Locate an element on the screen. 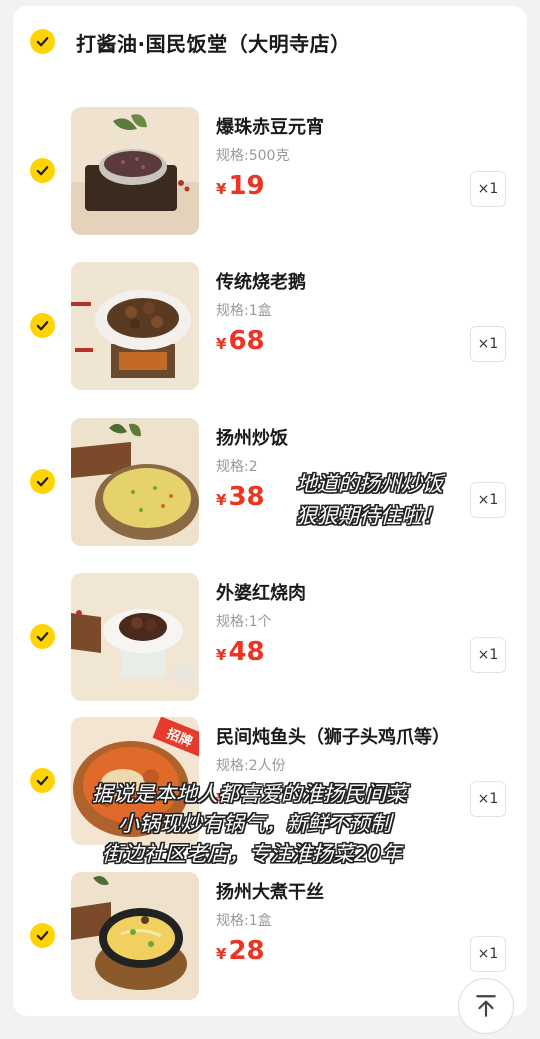 The height and width of the screenshot is (1039, 540). item-name: 扬州炒饭 is located at coordinates (252, 437).